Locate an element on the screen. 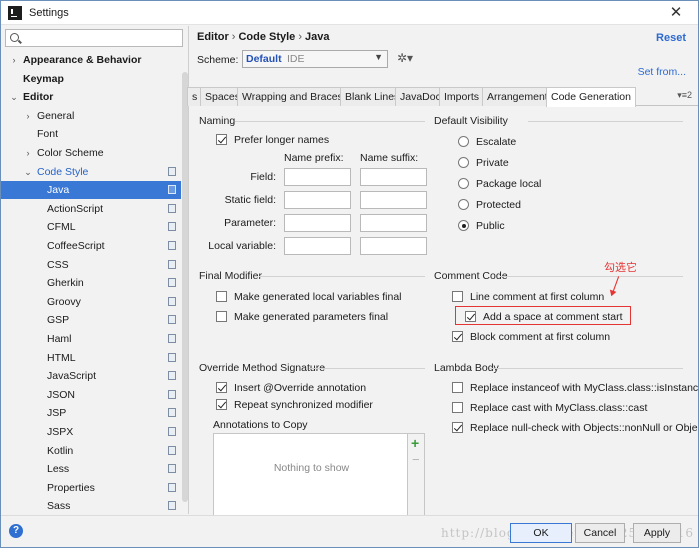  sidebar-item-label: ActionScript is located at coordinates (75, 208).